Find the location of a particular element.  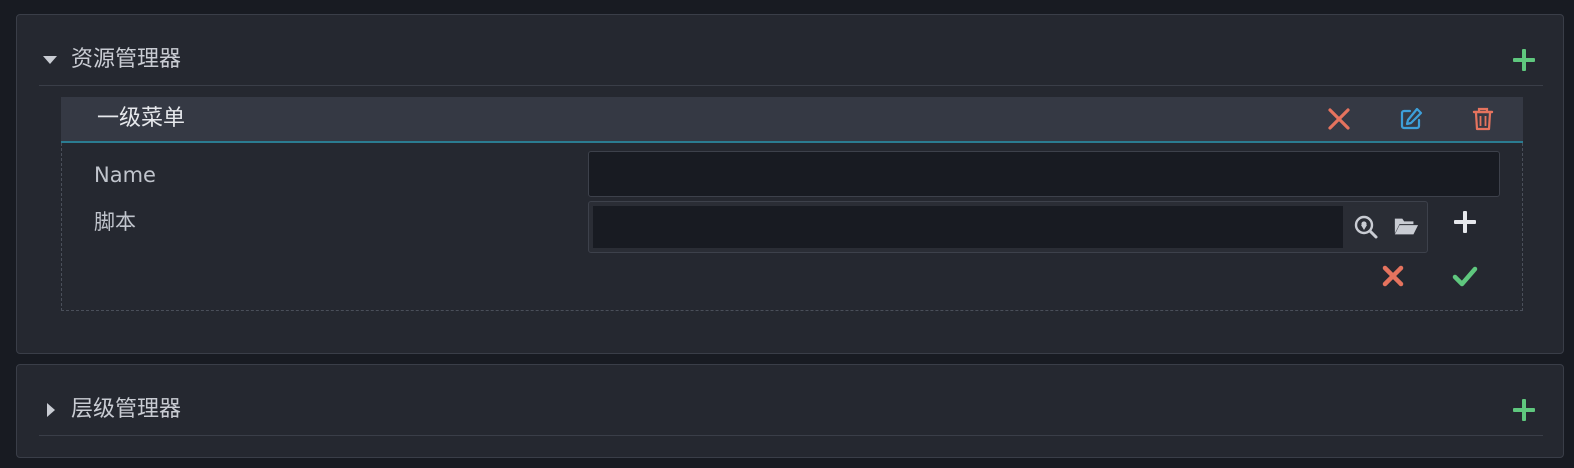

caret-right-icon is located at coordinates (51, 410).